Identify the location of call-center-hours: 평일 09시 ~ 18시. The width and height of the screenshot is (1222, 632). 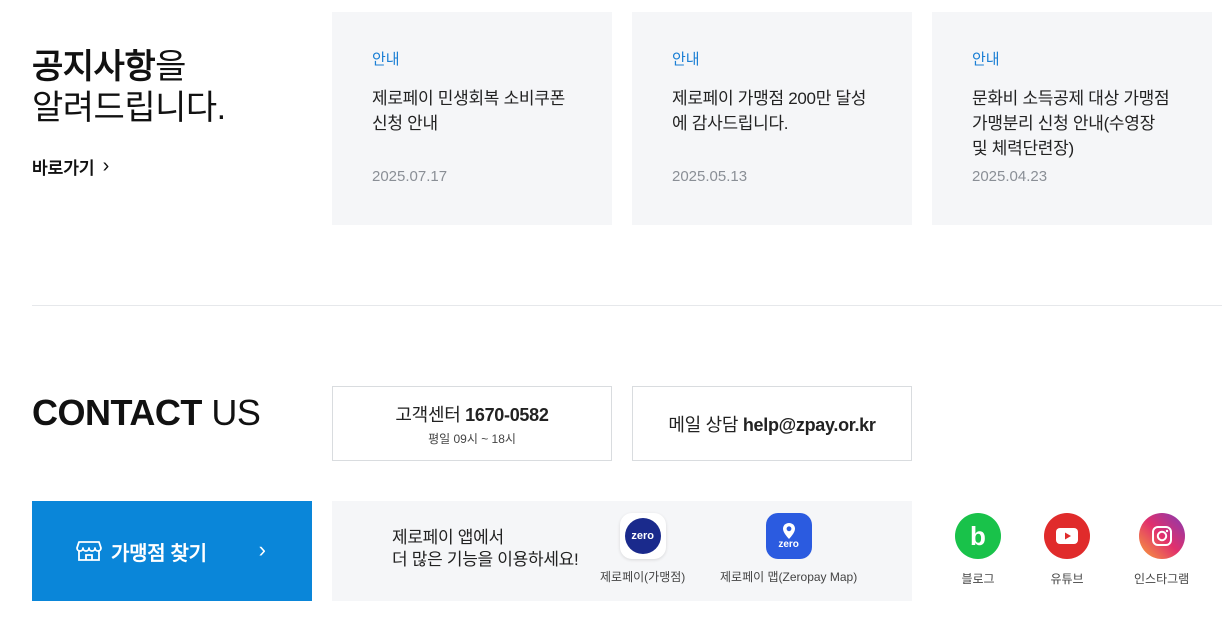
(472, 438).